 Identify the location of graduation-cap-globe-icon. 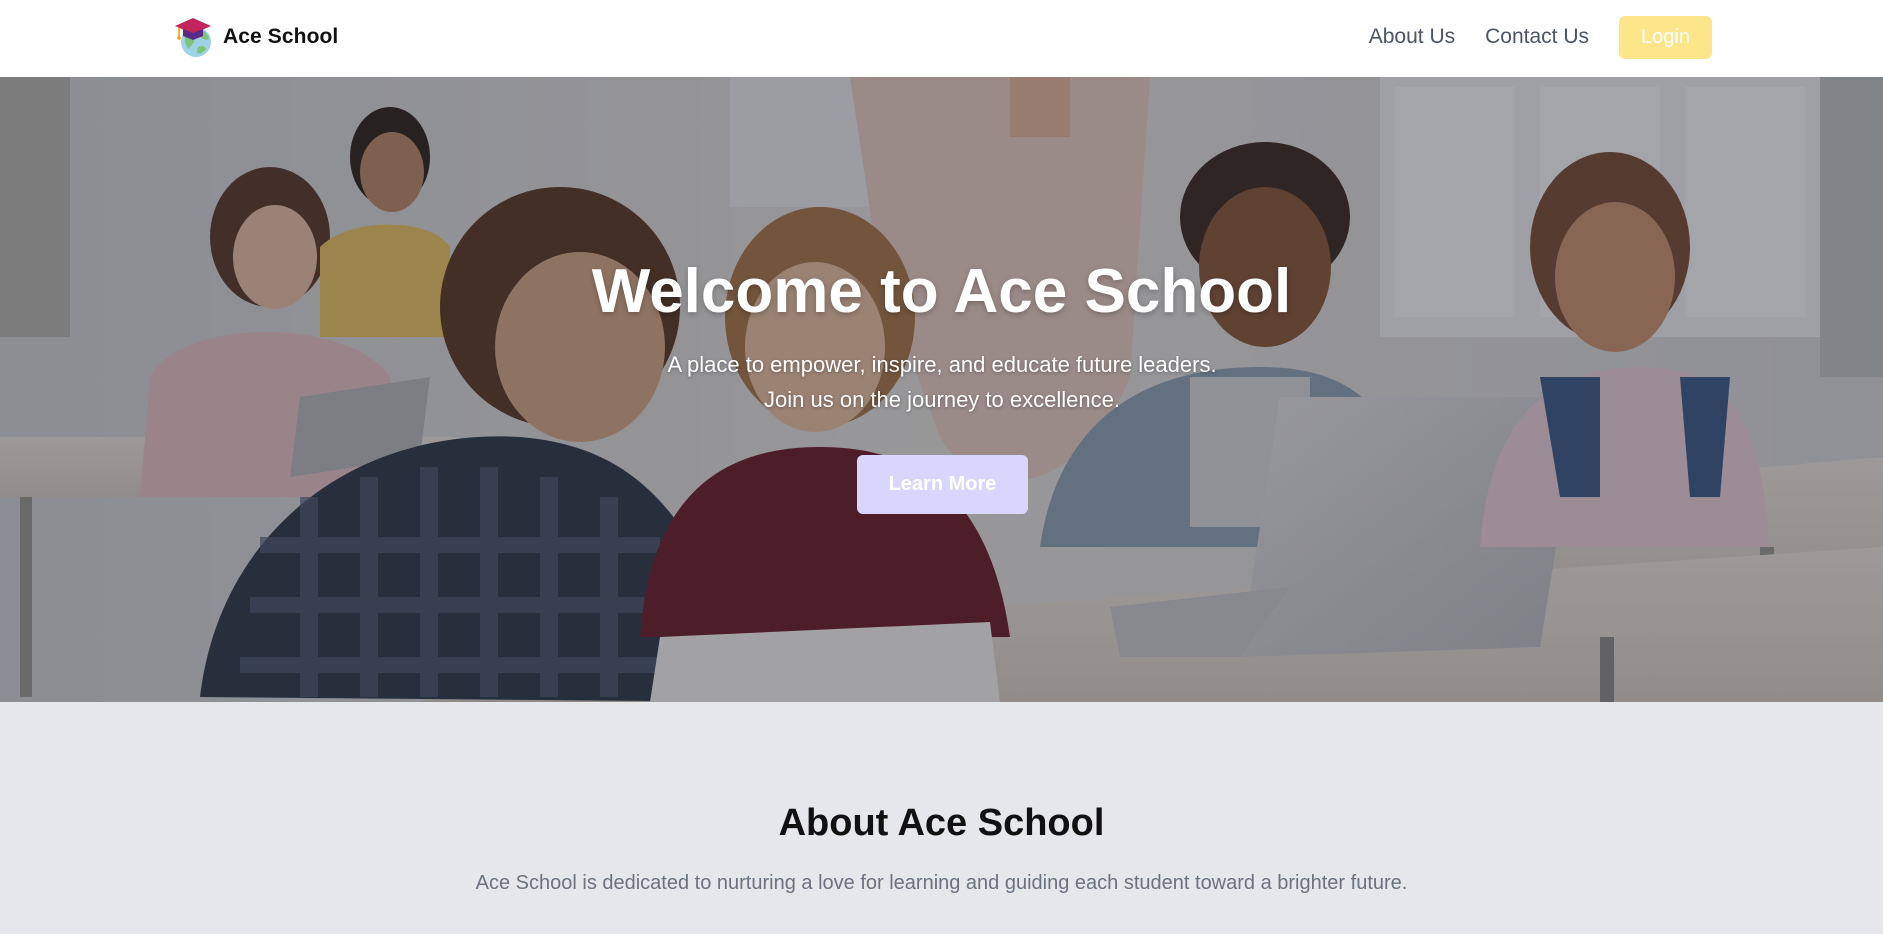
(193, 37).